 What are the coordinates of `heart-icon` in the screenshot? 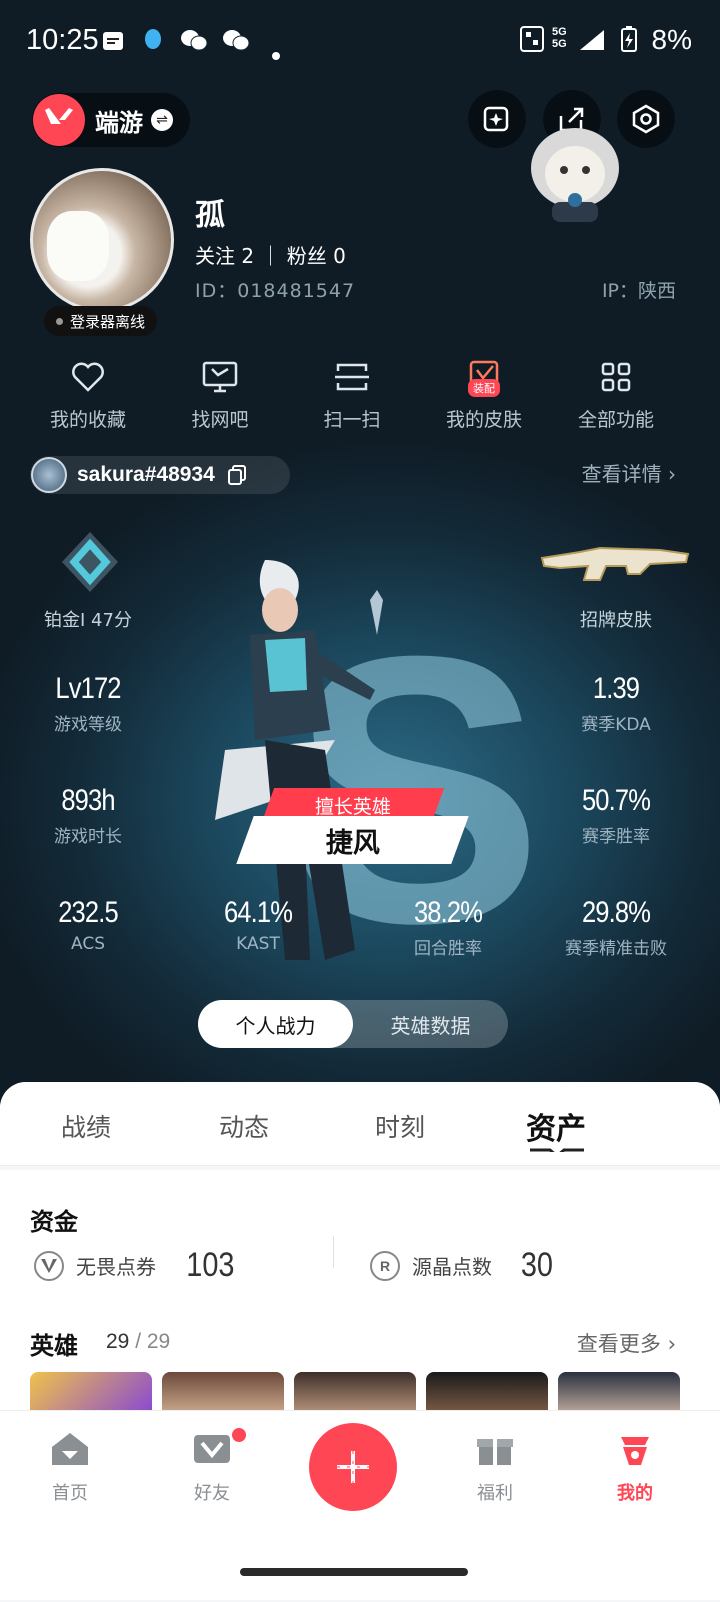 It's located at (88, 377).